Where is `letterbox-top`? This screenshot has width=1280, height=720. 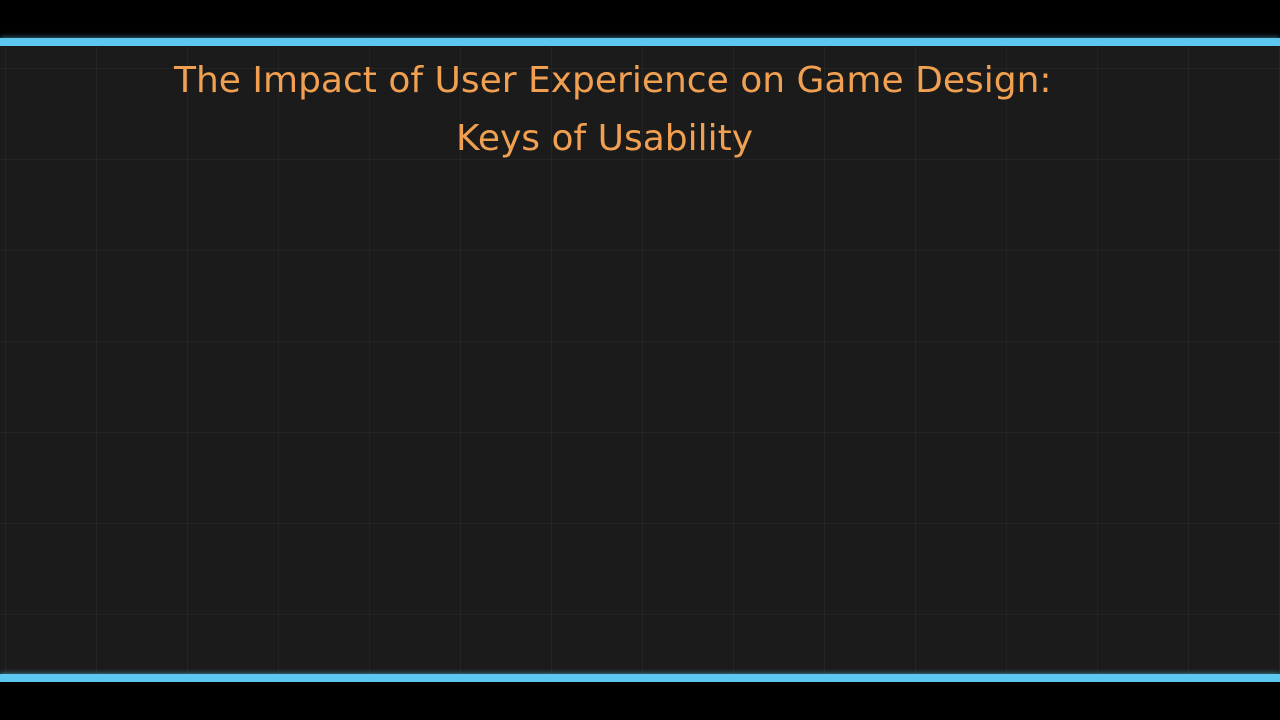
letterbox-top is located at coordinates (640, 19).